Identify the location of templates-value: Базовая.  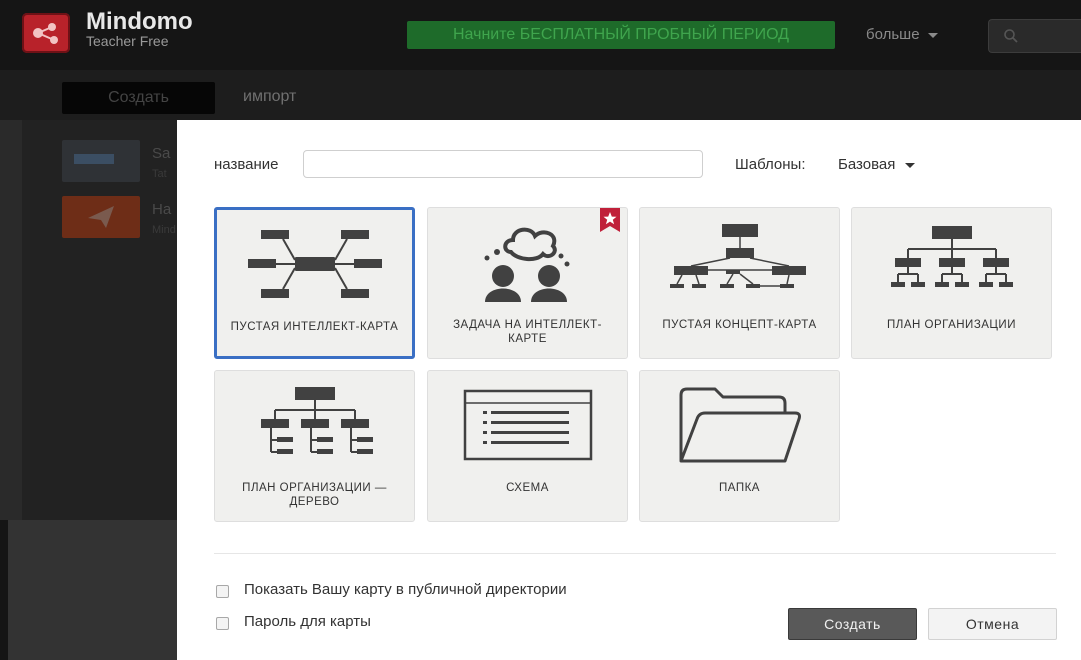
(867, 164).